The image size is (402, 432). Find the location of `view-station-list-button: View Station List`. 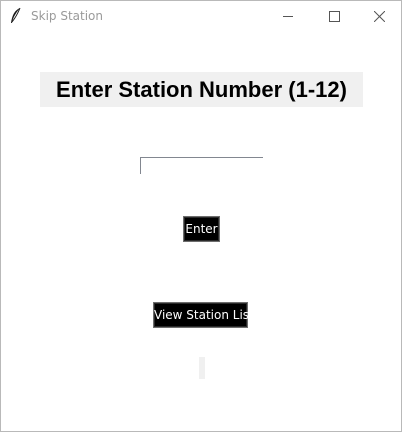

view-station-list-button: View Station List is located at coordinates (203, 315).